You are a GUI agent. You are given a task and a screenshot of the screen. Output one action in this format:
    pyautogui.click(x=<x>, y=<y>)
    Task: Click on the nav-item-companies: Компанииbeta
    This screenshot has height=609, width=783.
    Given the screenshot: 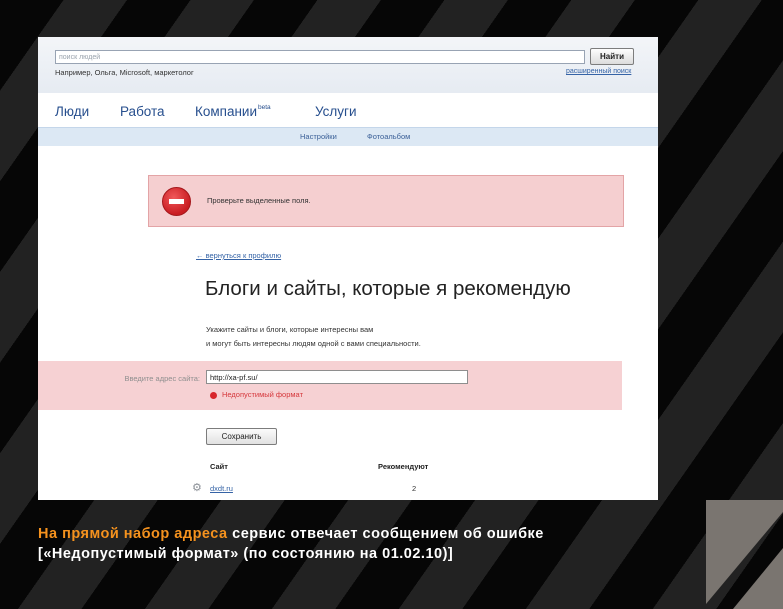 What is the action you would take?
    pyautogui.click(x=233, y=111)
    